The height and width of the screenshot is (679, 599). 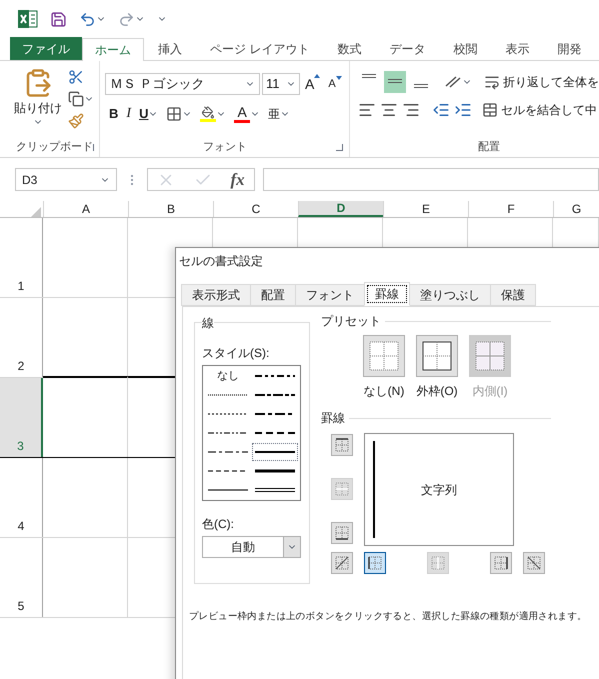 I want to click on preset-label: なし(N), so click(x=384, y=391).